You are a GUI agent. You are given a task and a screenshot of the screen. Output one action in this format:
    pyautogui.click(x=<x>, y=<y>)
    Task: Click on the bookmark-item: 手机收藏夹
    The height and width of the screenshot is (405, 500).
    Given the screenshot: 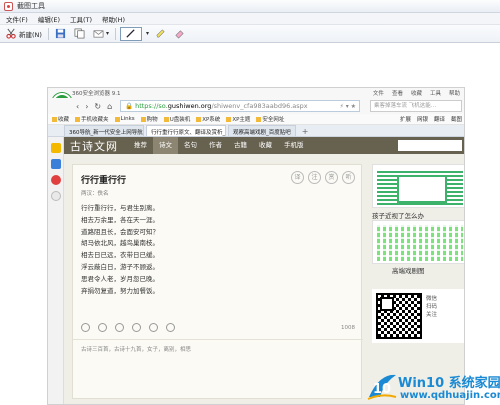 What is the action you would take?
    pyautogui.click(x=92, y=119)
    